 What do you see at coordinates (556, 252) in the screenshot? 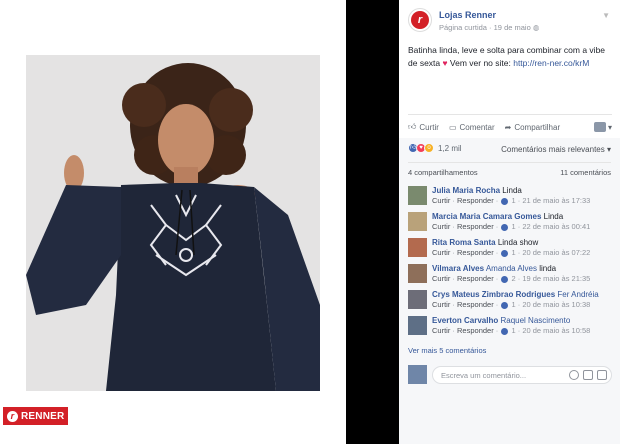
I see `comment-time: 20 de maio às 07:22` at bounding box center [556, 252].